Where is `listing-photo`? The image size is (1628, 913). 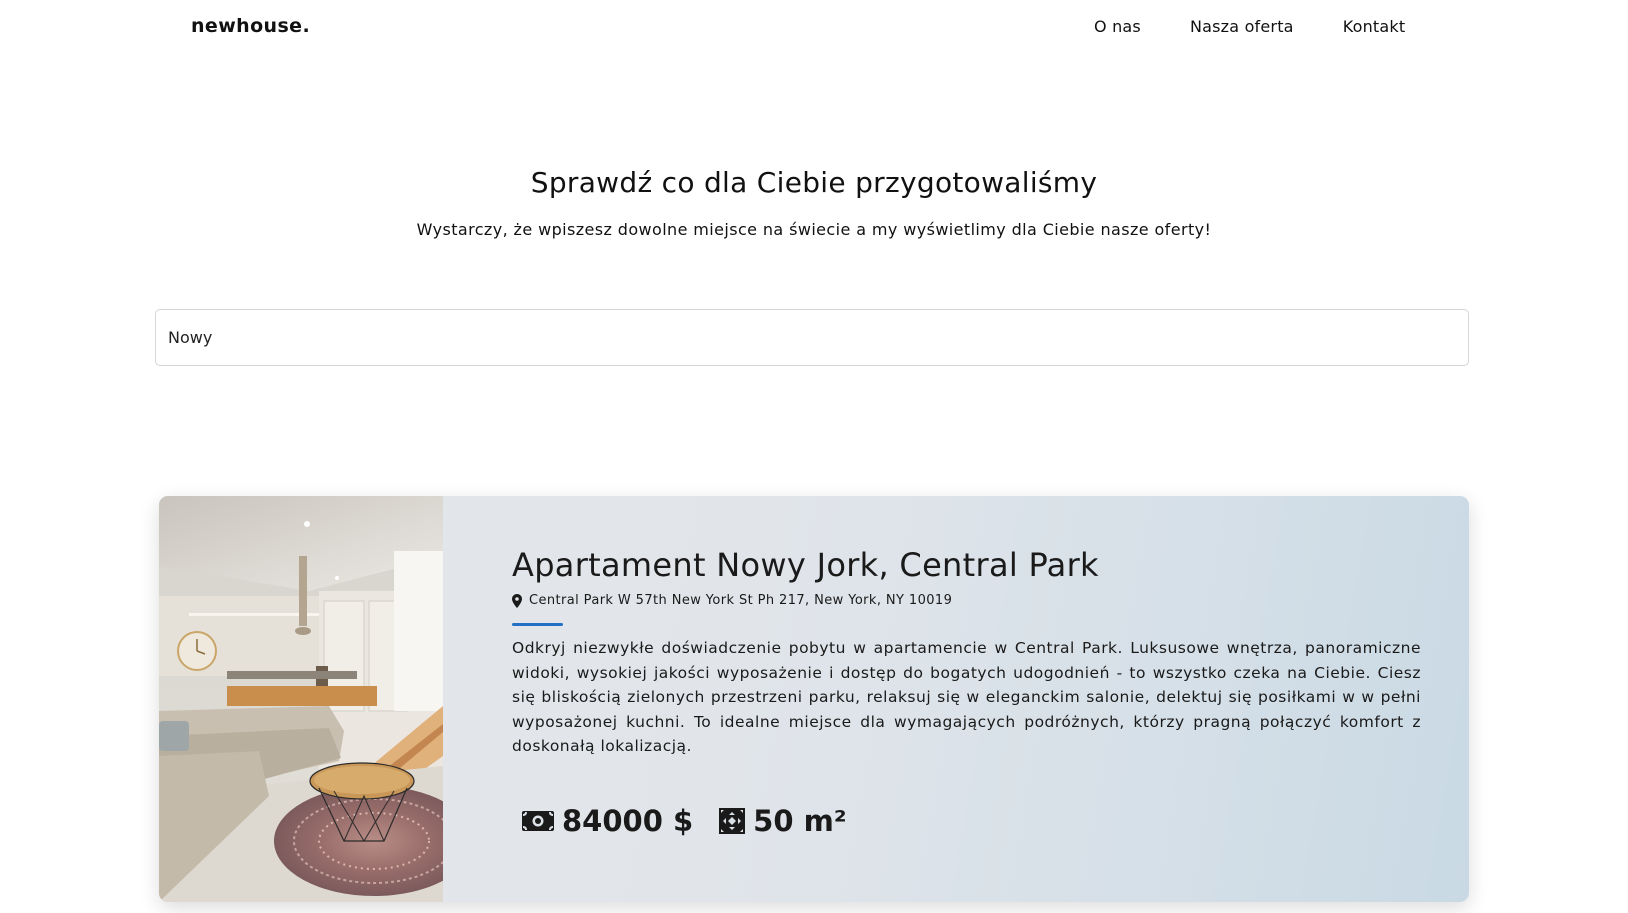 listing-photo is located at coordinates (316, 699).